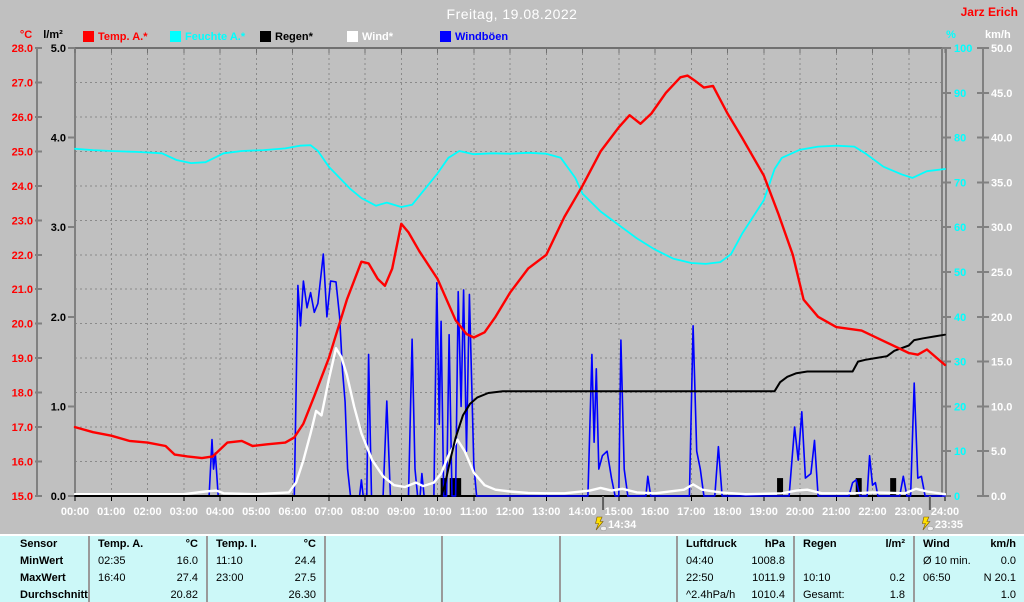  What do you see at coordinates (265, 569) in the screenshot?
I see `table-column-temp-i-: Temp. I. °C 11:10 24.4 23:00 27.5 26.30` at bounding box center [265, 569].